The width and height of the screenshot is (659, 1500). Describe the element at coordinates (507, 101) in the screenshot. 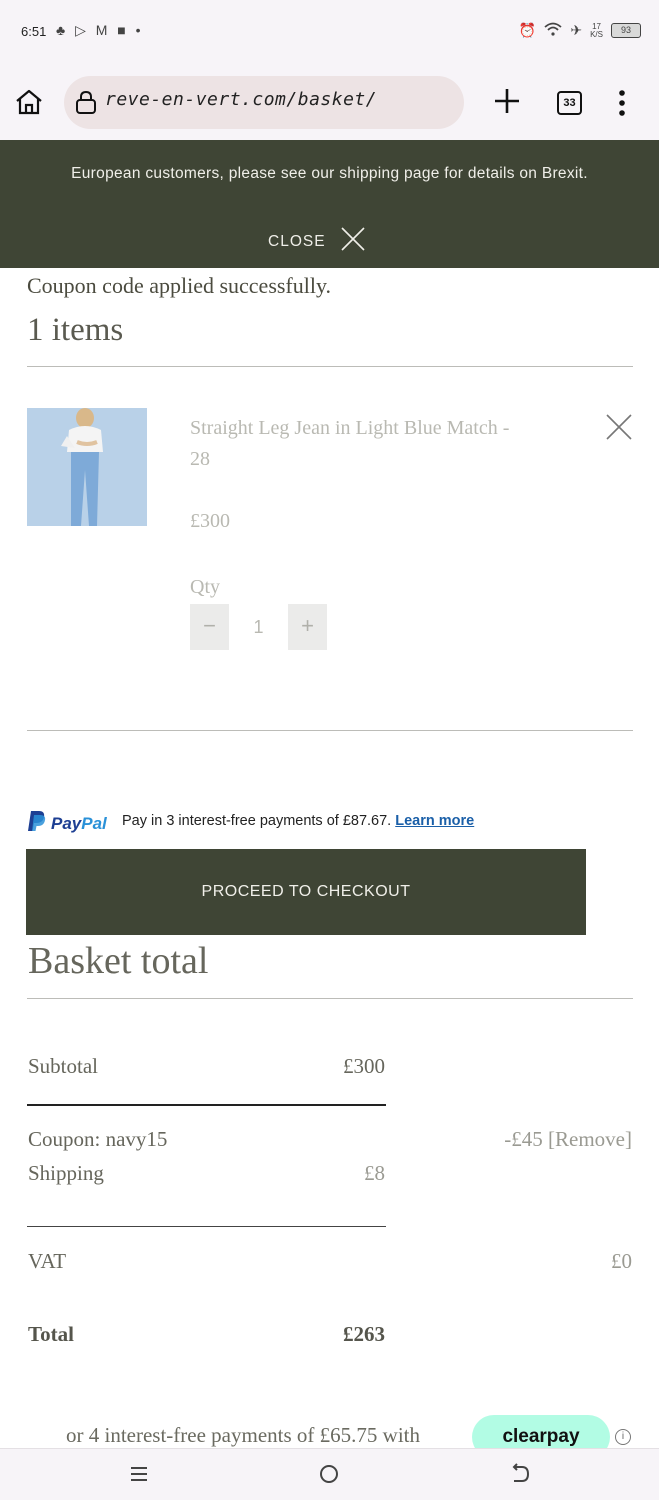

I see `plus-icon` at that location.